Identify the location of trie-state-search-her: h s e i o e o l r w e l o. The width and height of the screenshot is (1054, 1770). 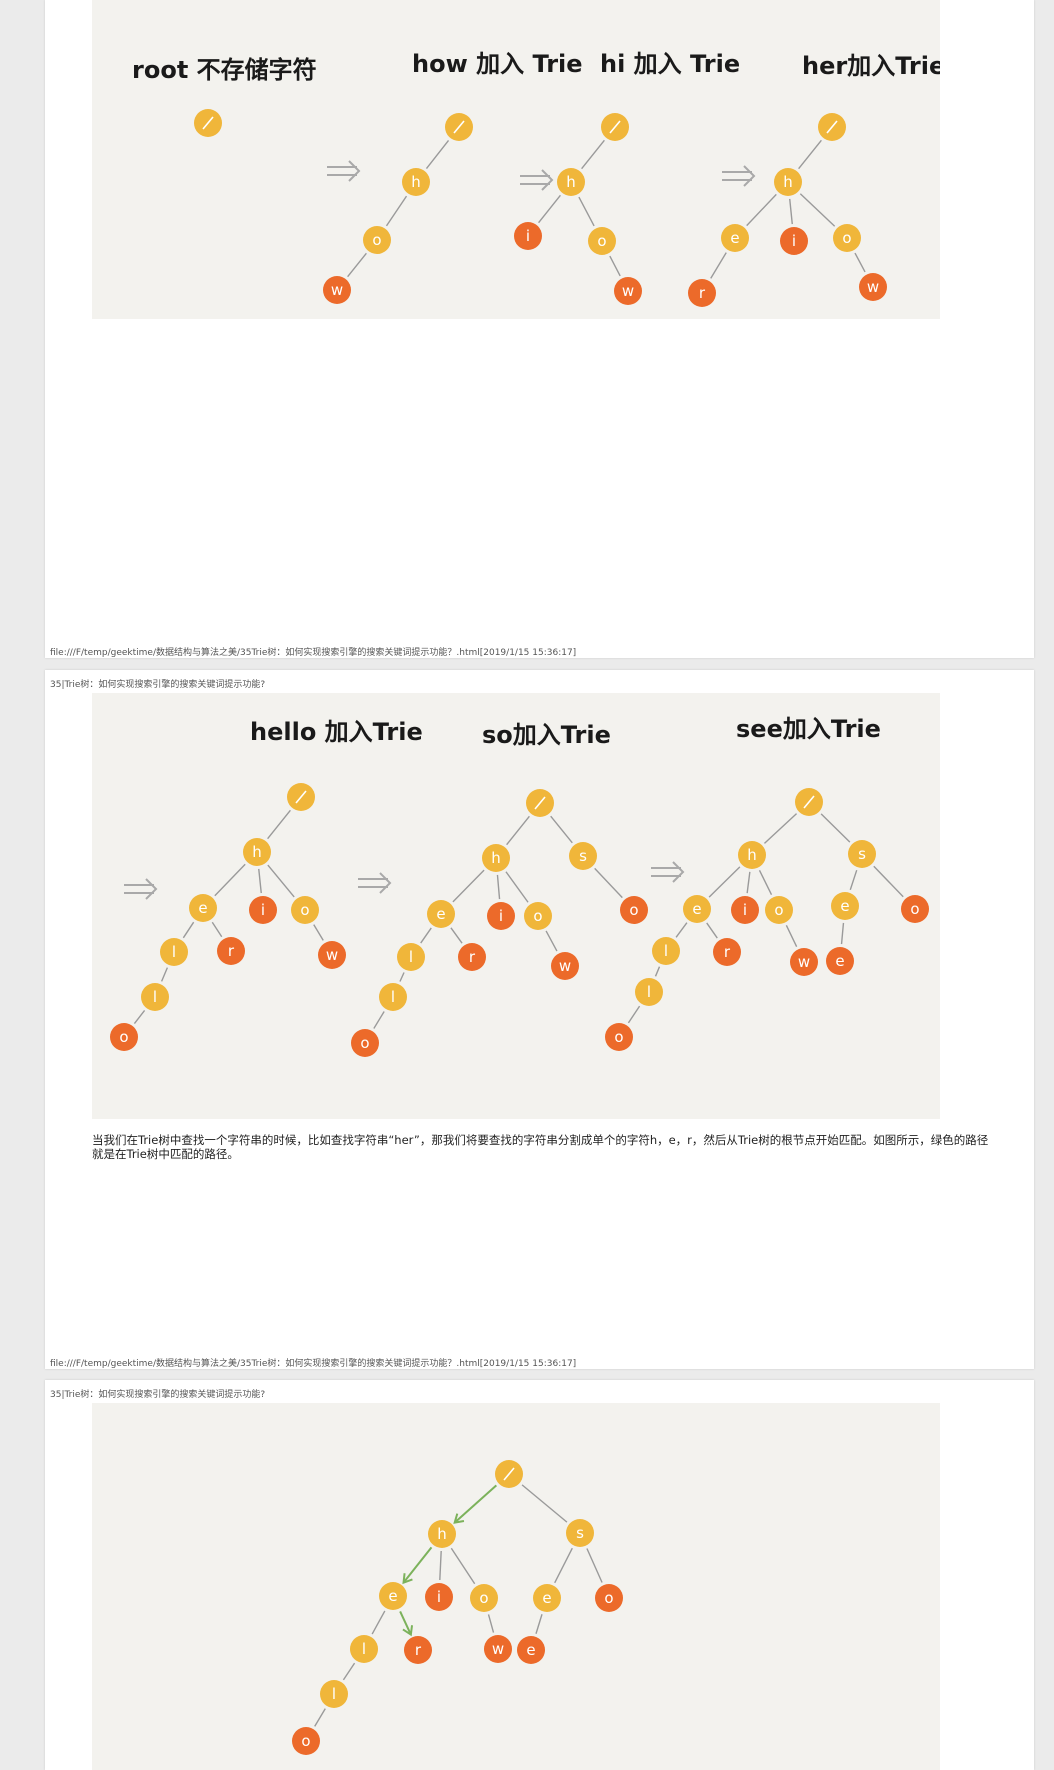
(457, 1607).